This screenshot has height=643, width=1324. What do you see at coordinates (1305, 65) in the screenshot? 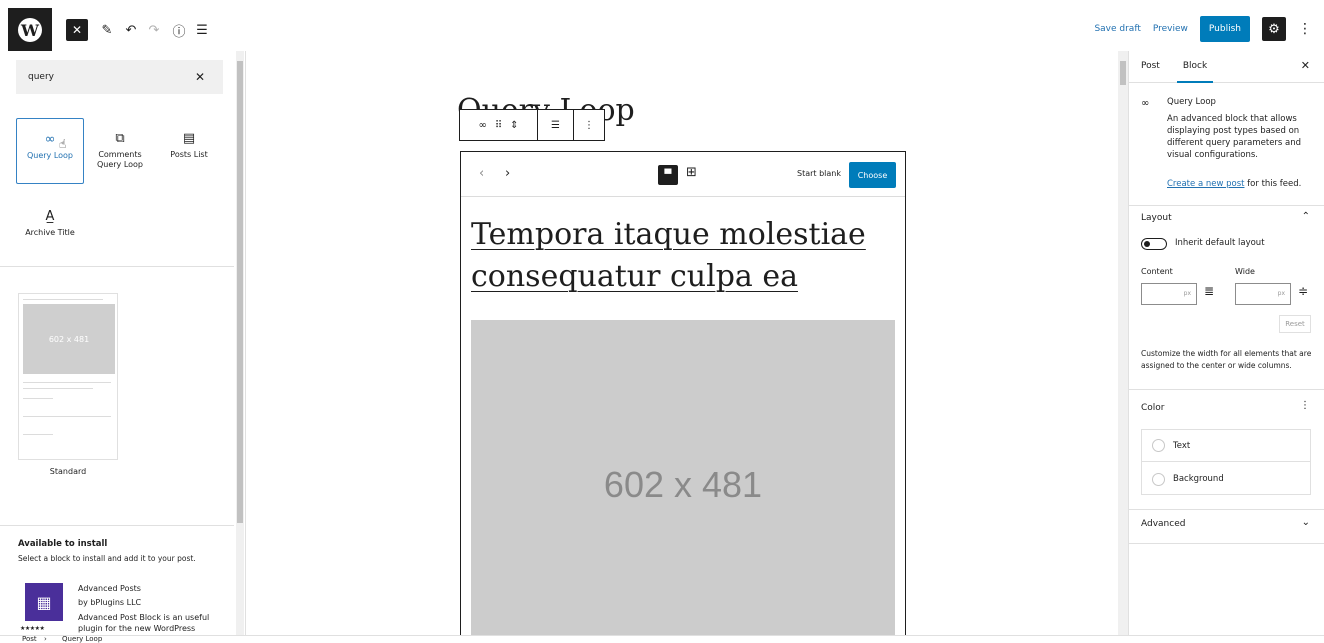
I see `close-icon: ✕` at bounding box center [1305, 65].